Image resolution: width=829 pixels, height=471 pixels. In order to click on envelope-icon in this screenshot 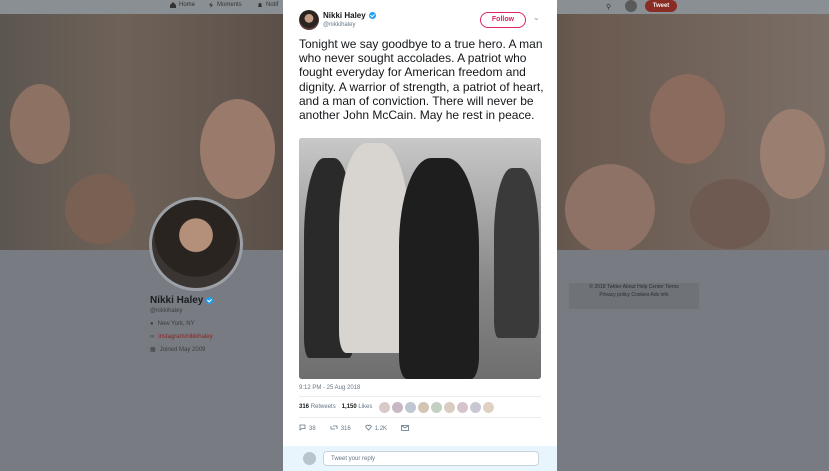, I will do `click(405, 428)`.